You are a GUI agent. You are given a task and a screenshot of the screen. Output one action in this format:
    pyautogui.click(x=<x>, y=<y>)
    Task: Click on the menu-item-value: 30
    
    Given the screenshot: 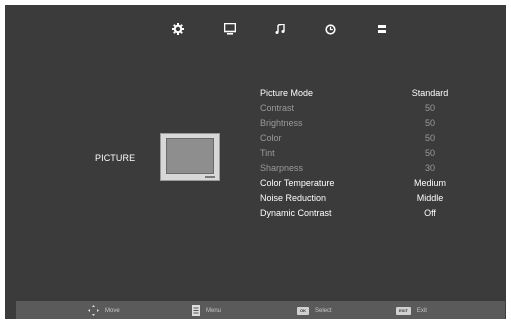 What is the action you would take?
    pyautogui.click(x=429, y=168)
    